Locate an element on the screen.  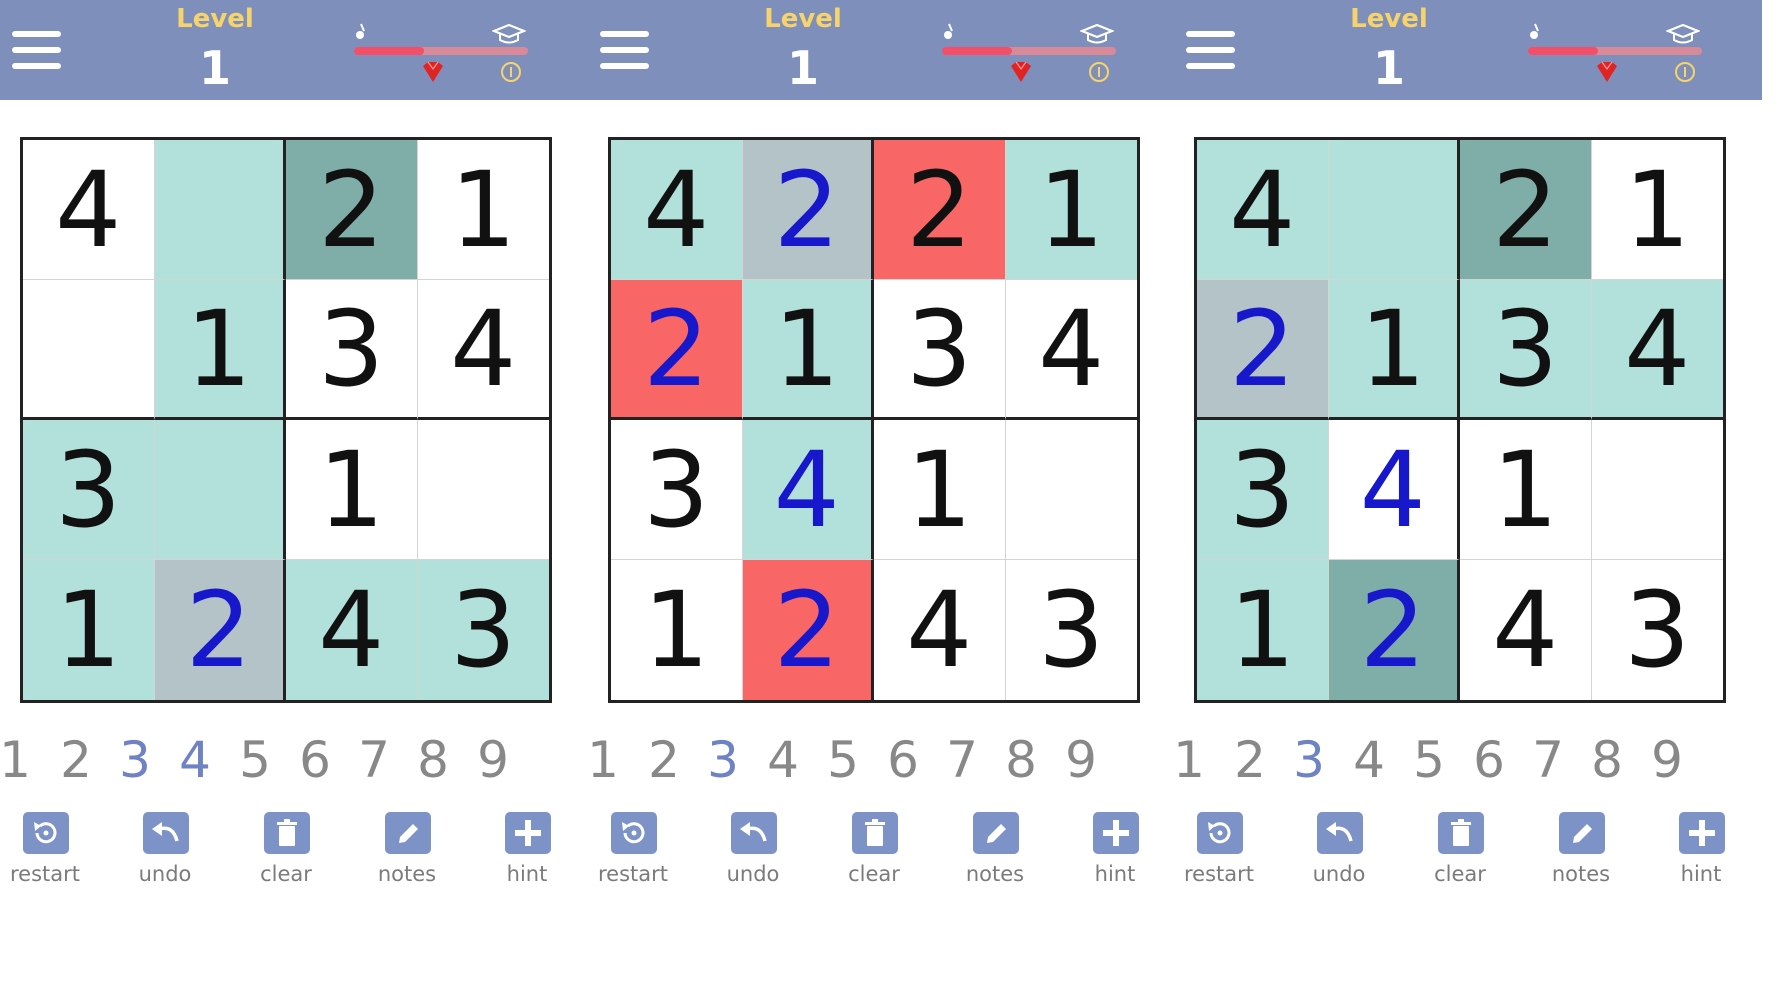
coin-icon is located at coordinates (1685, 72).